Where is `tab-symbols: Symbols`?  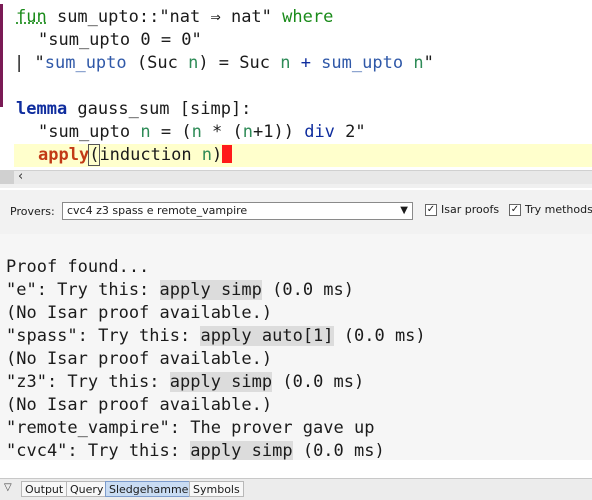
tab-symbols: Symbols is located at coordinates (216, 489).